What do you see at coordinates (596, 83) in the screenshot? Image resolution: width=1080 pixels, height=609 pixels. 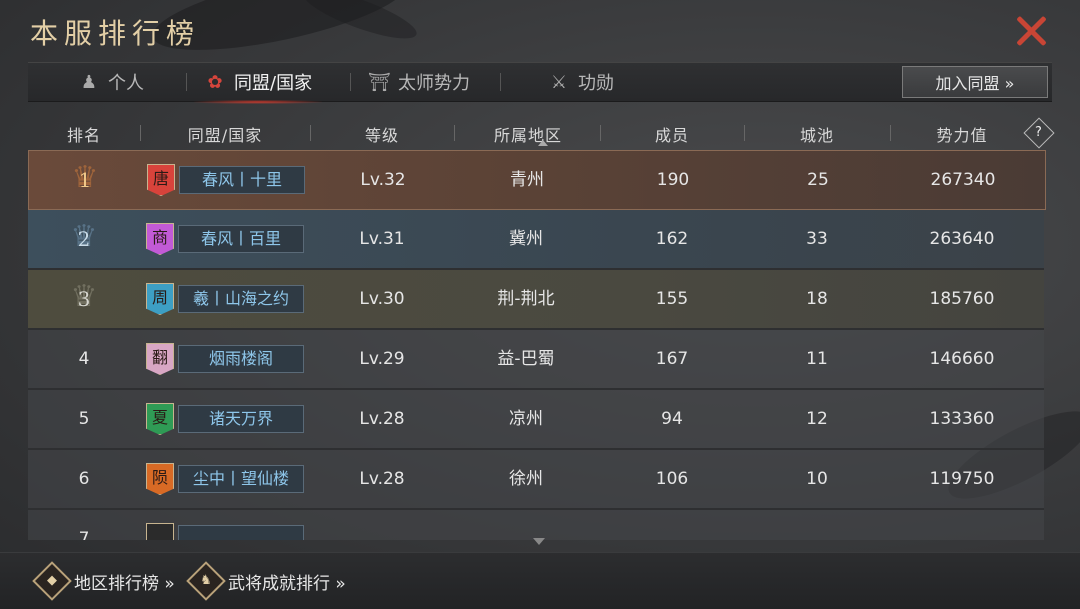 I see `tab-label: 功勋` at bounding box center [596, 83].